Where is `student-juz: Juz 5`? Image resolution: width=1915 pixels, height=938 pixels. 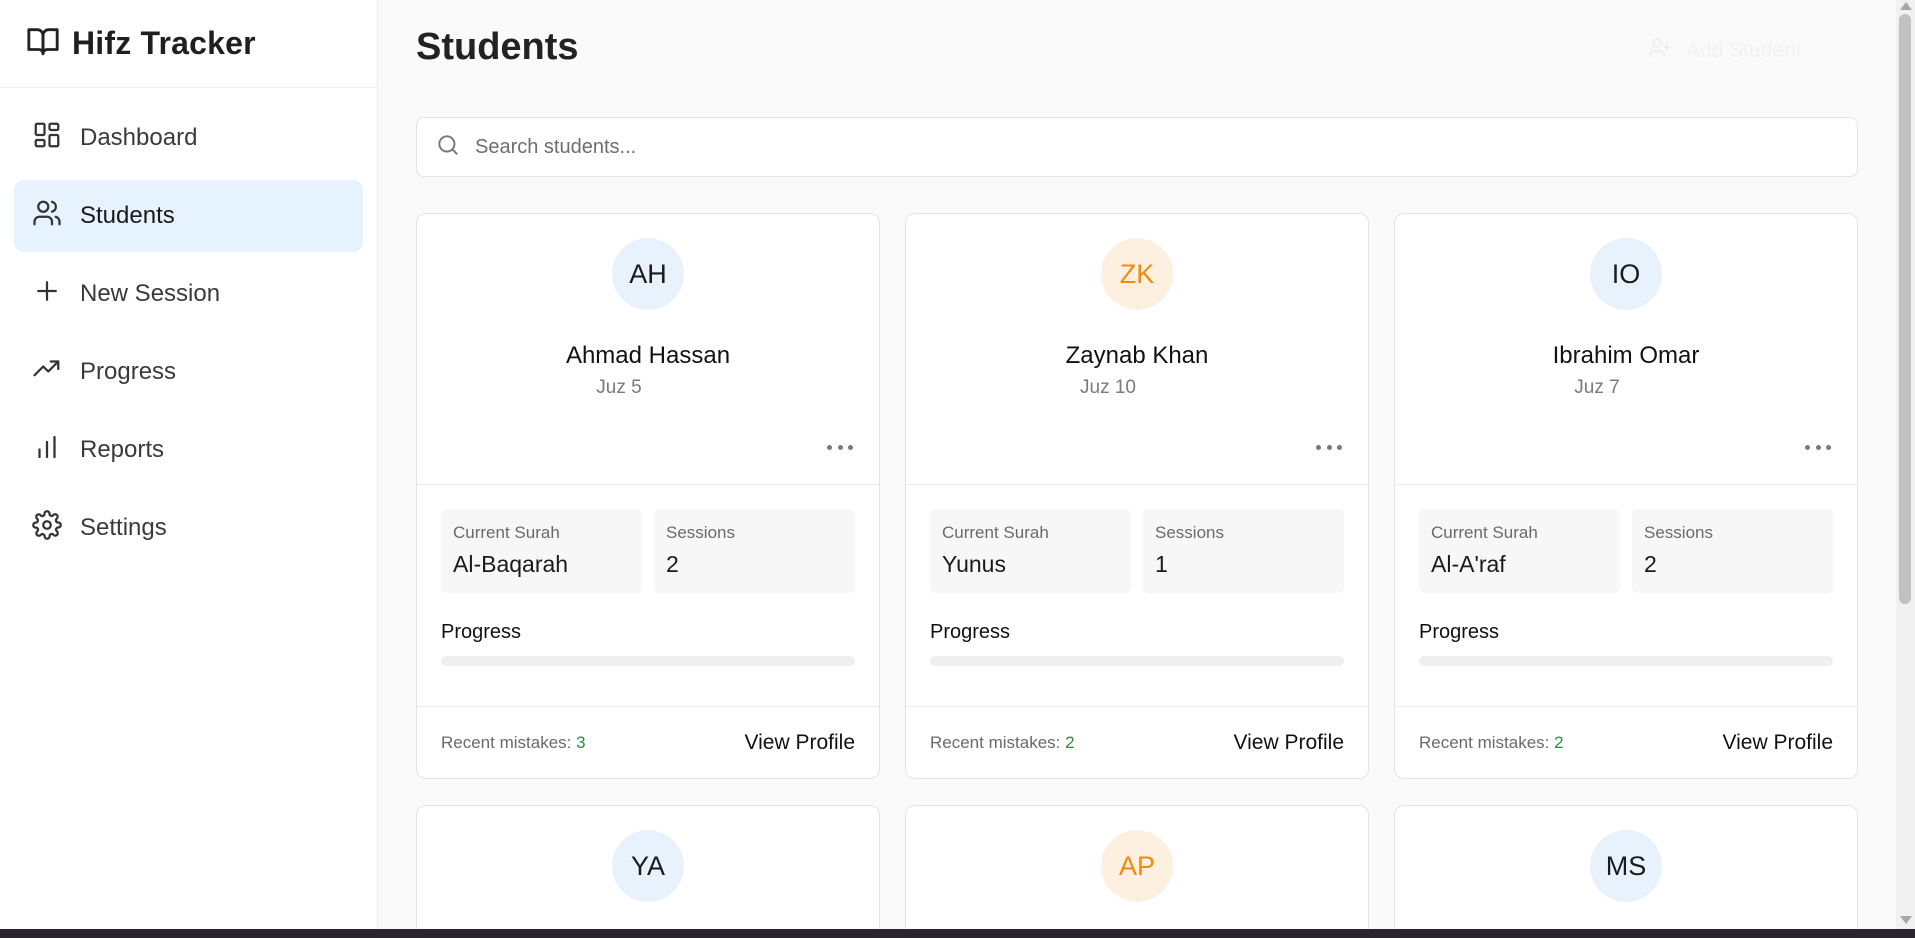
student-juz: Juz 5 is located at coordinates (619, 387).